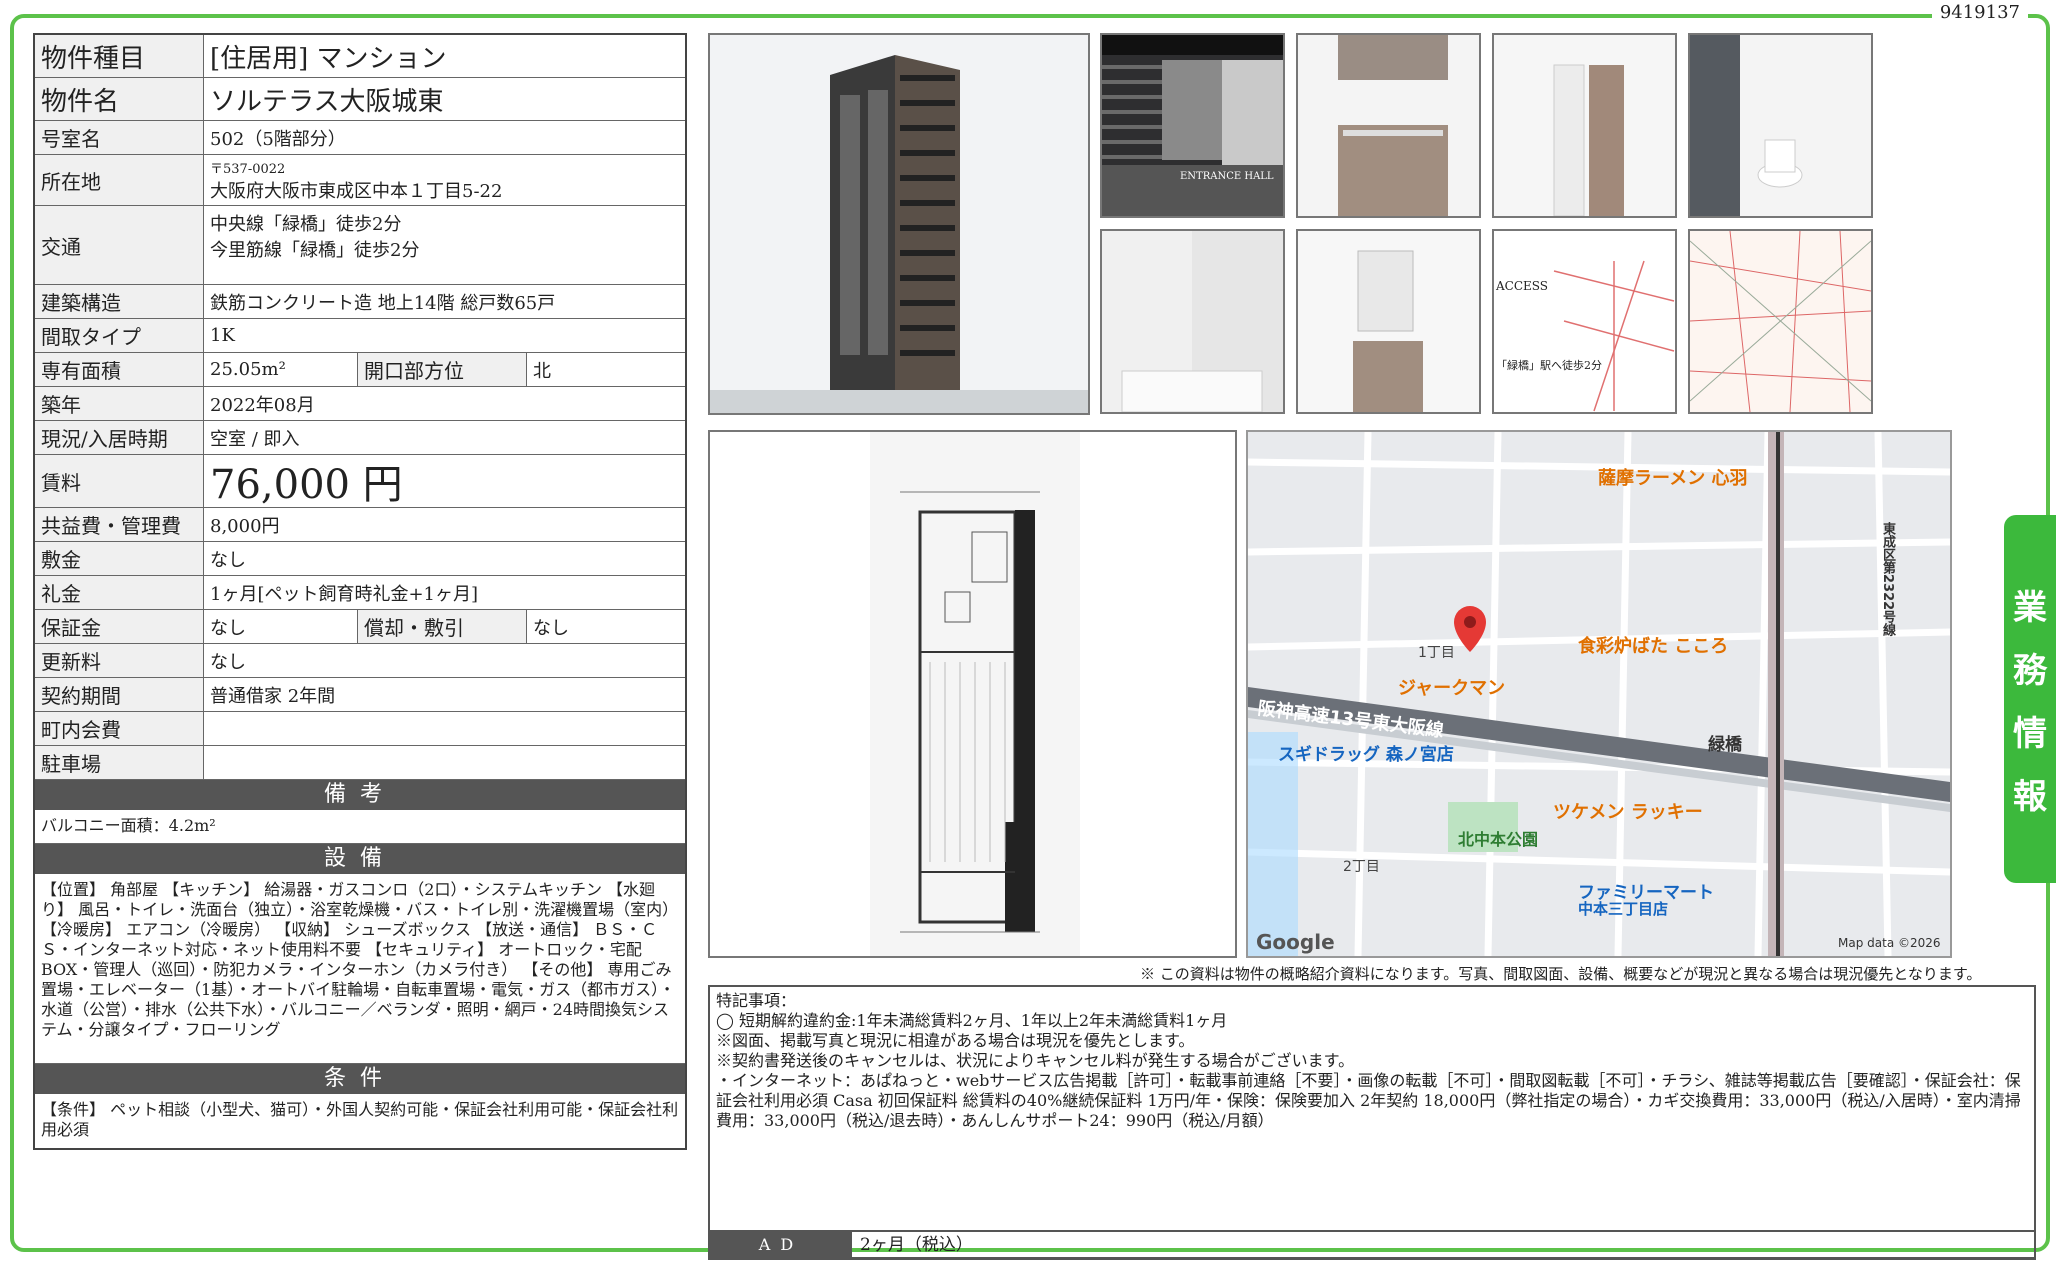 The height and width of the screenshot is (1264, 2056). I want to click on row-address: 所在地 〒537-0022 大阪府大阪市東成区中本１丁目5-22, so click(360, 180).